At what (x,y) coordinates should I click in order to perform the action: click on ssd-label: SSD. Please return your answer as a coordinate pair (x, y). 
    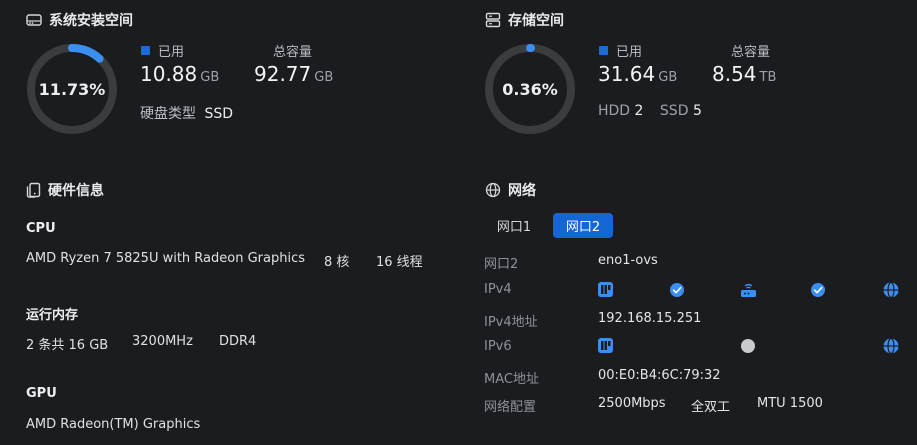
    Looking at the image, I should click on (674, 111).